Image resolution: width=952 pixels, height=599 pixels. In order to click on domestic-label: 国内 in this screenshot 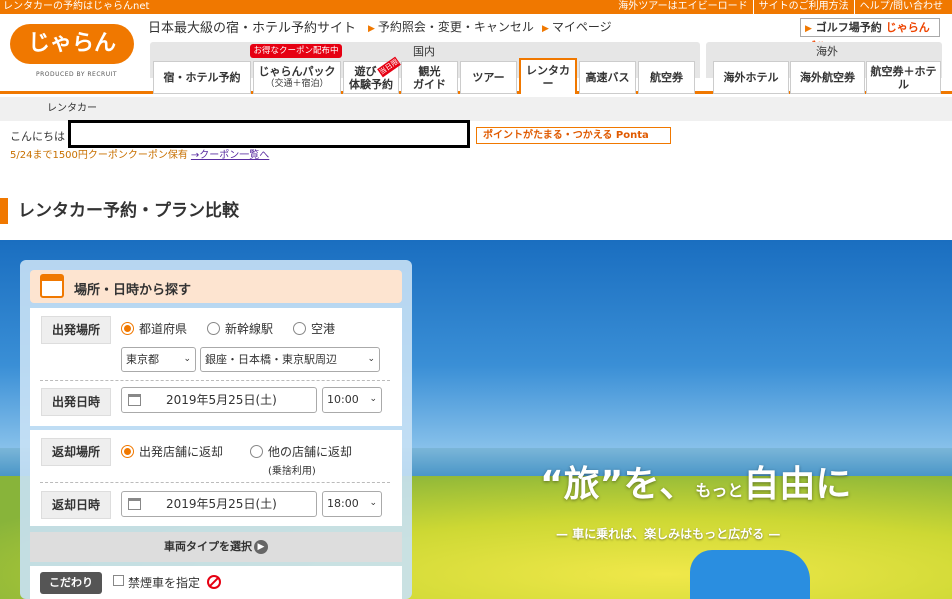, I will do `click(424, 51)`.